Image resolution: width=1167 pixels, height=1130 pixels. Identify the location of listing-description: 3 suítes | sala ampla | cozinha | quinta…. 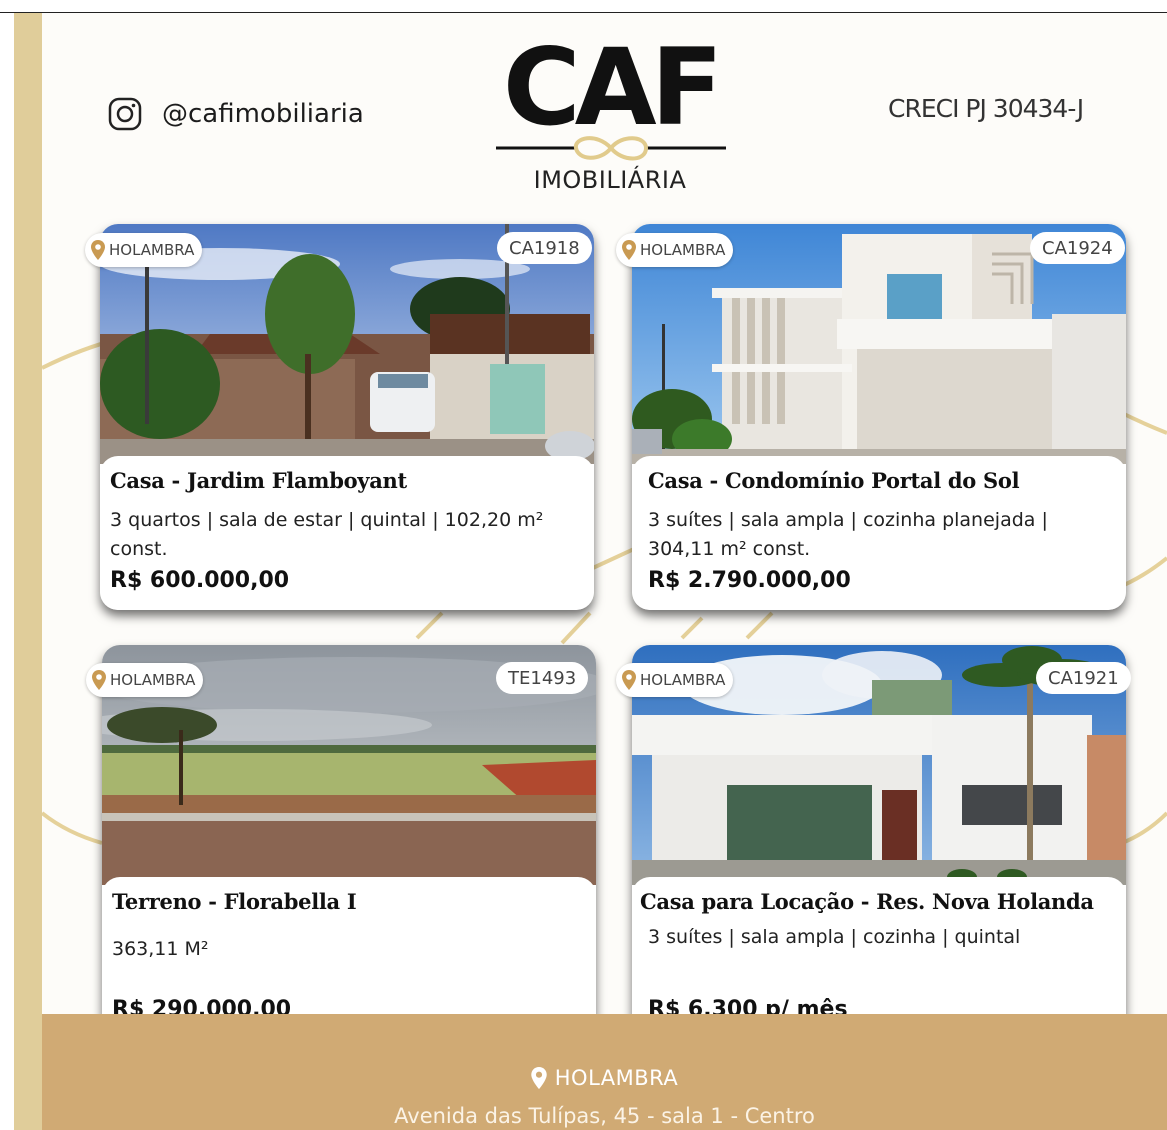
(834, 937).